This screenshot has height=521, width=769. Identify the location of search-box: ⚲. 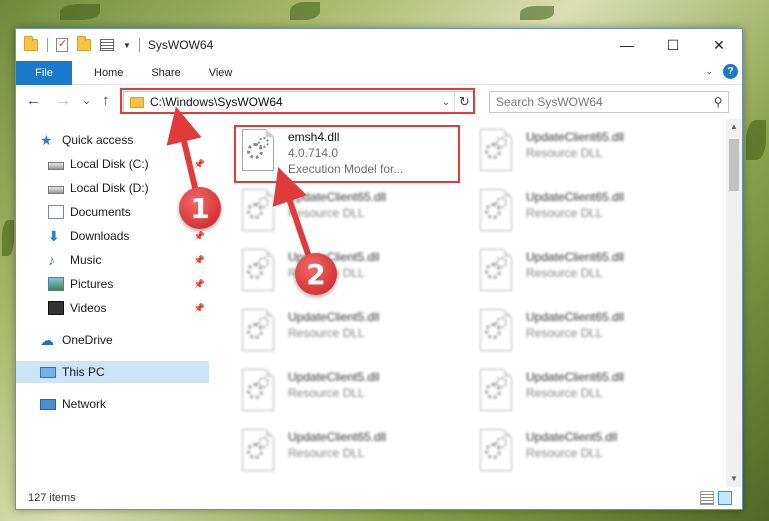
(609, 102).